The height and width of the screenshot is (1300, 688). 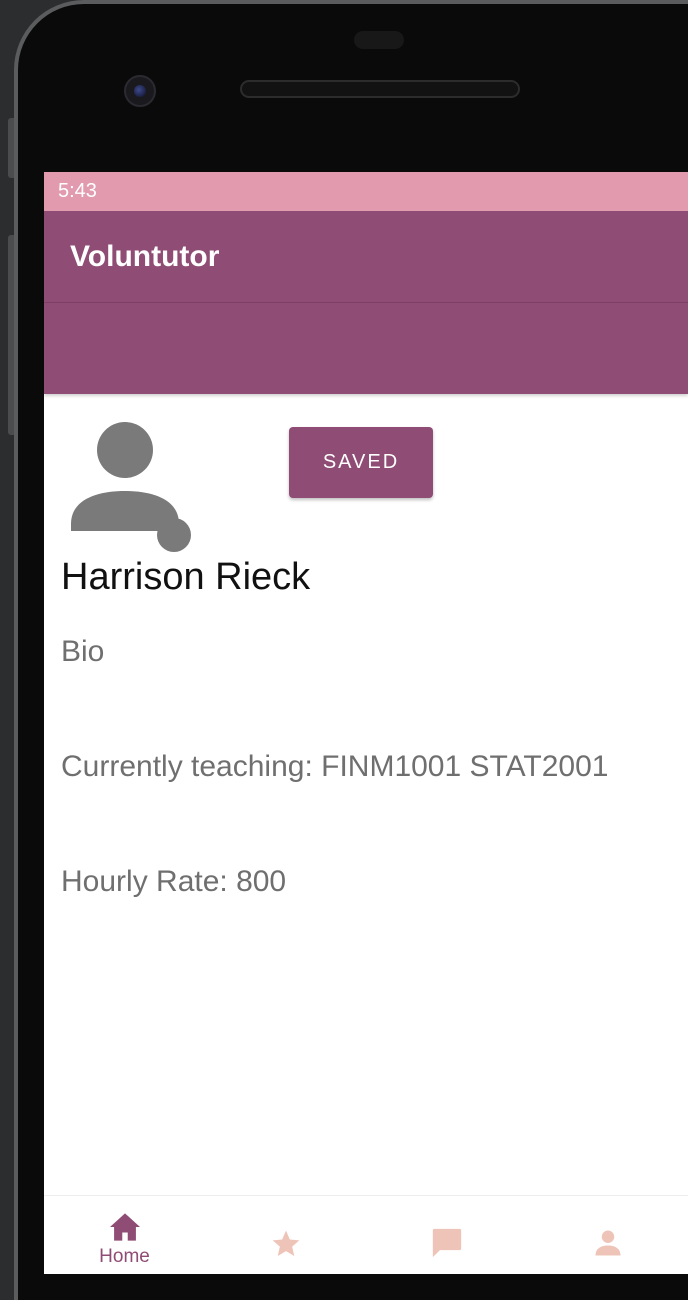 I want to click on star-icon, so click(x=285, y=1243).